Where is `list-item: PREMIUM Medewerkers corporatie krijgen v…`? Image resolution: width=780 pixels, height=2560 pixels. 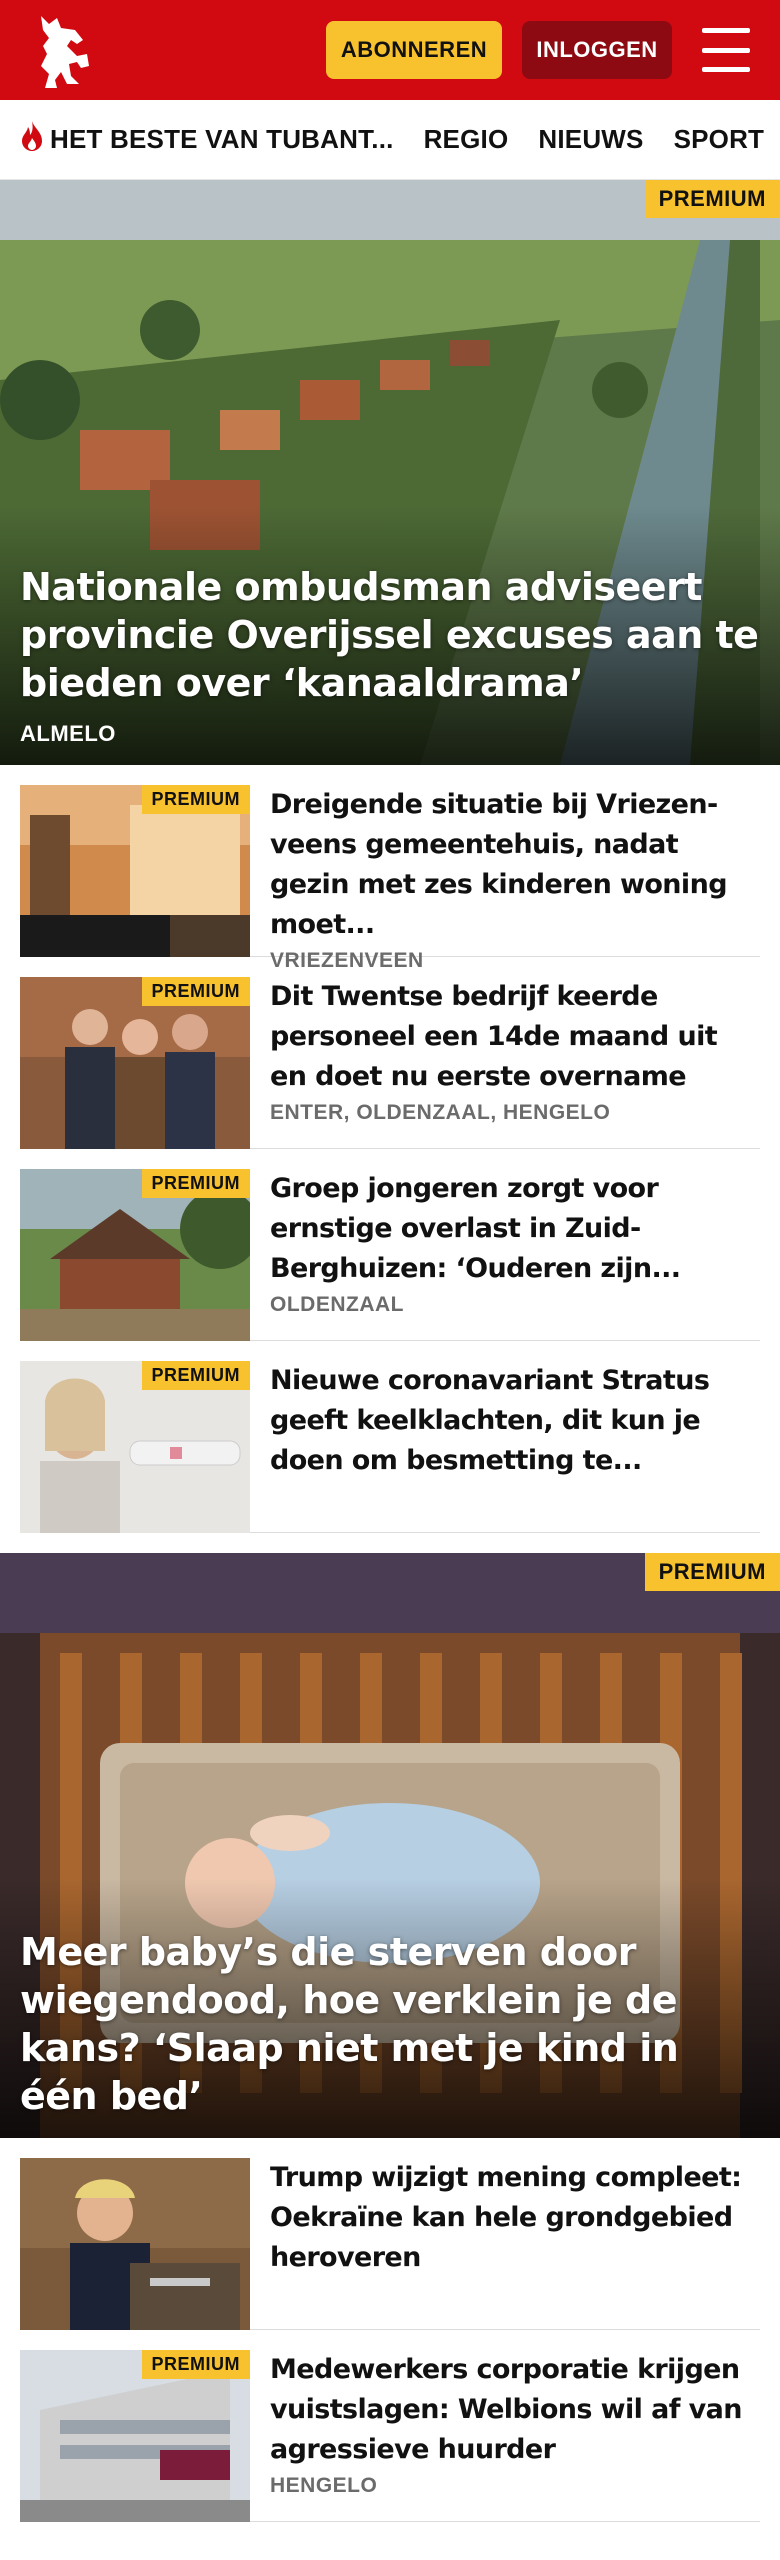
list-item: PREMIUM Medewerkers corporatie krijgen v… is located at coordinates (390, 2426).